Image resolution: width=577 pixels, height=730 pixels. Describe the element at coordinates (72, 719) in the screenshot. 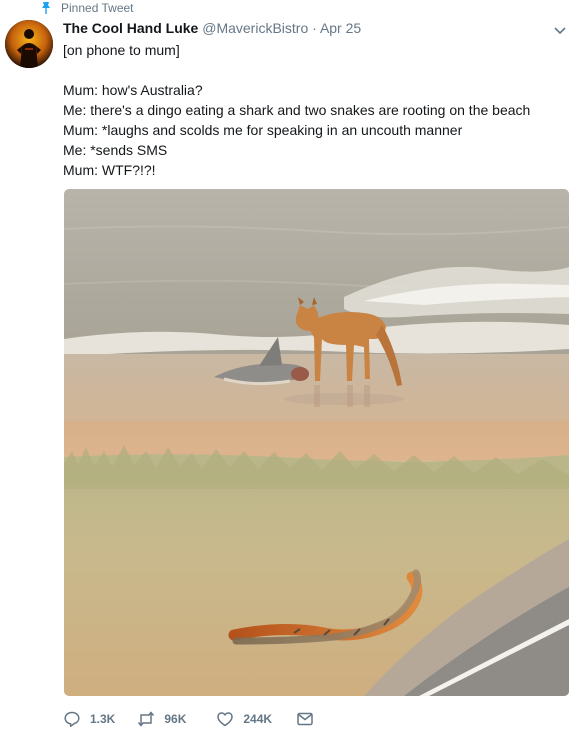

I see `reply-icon` at that location.